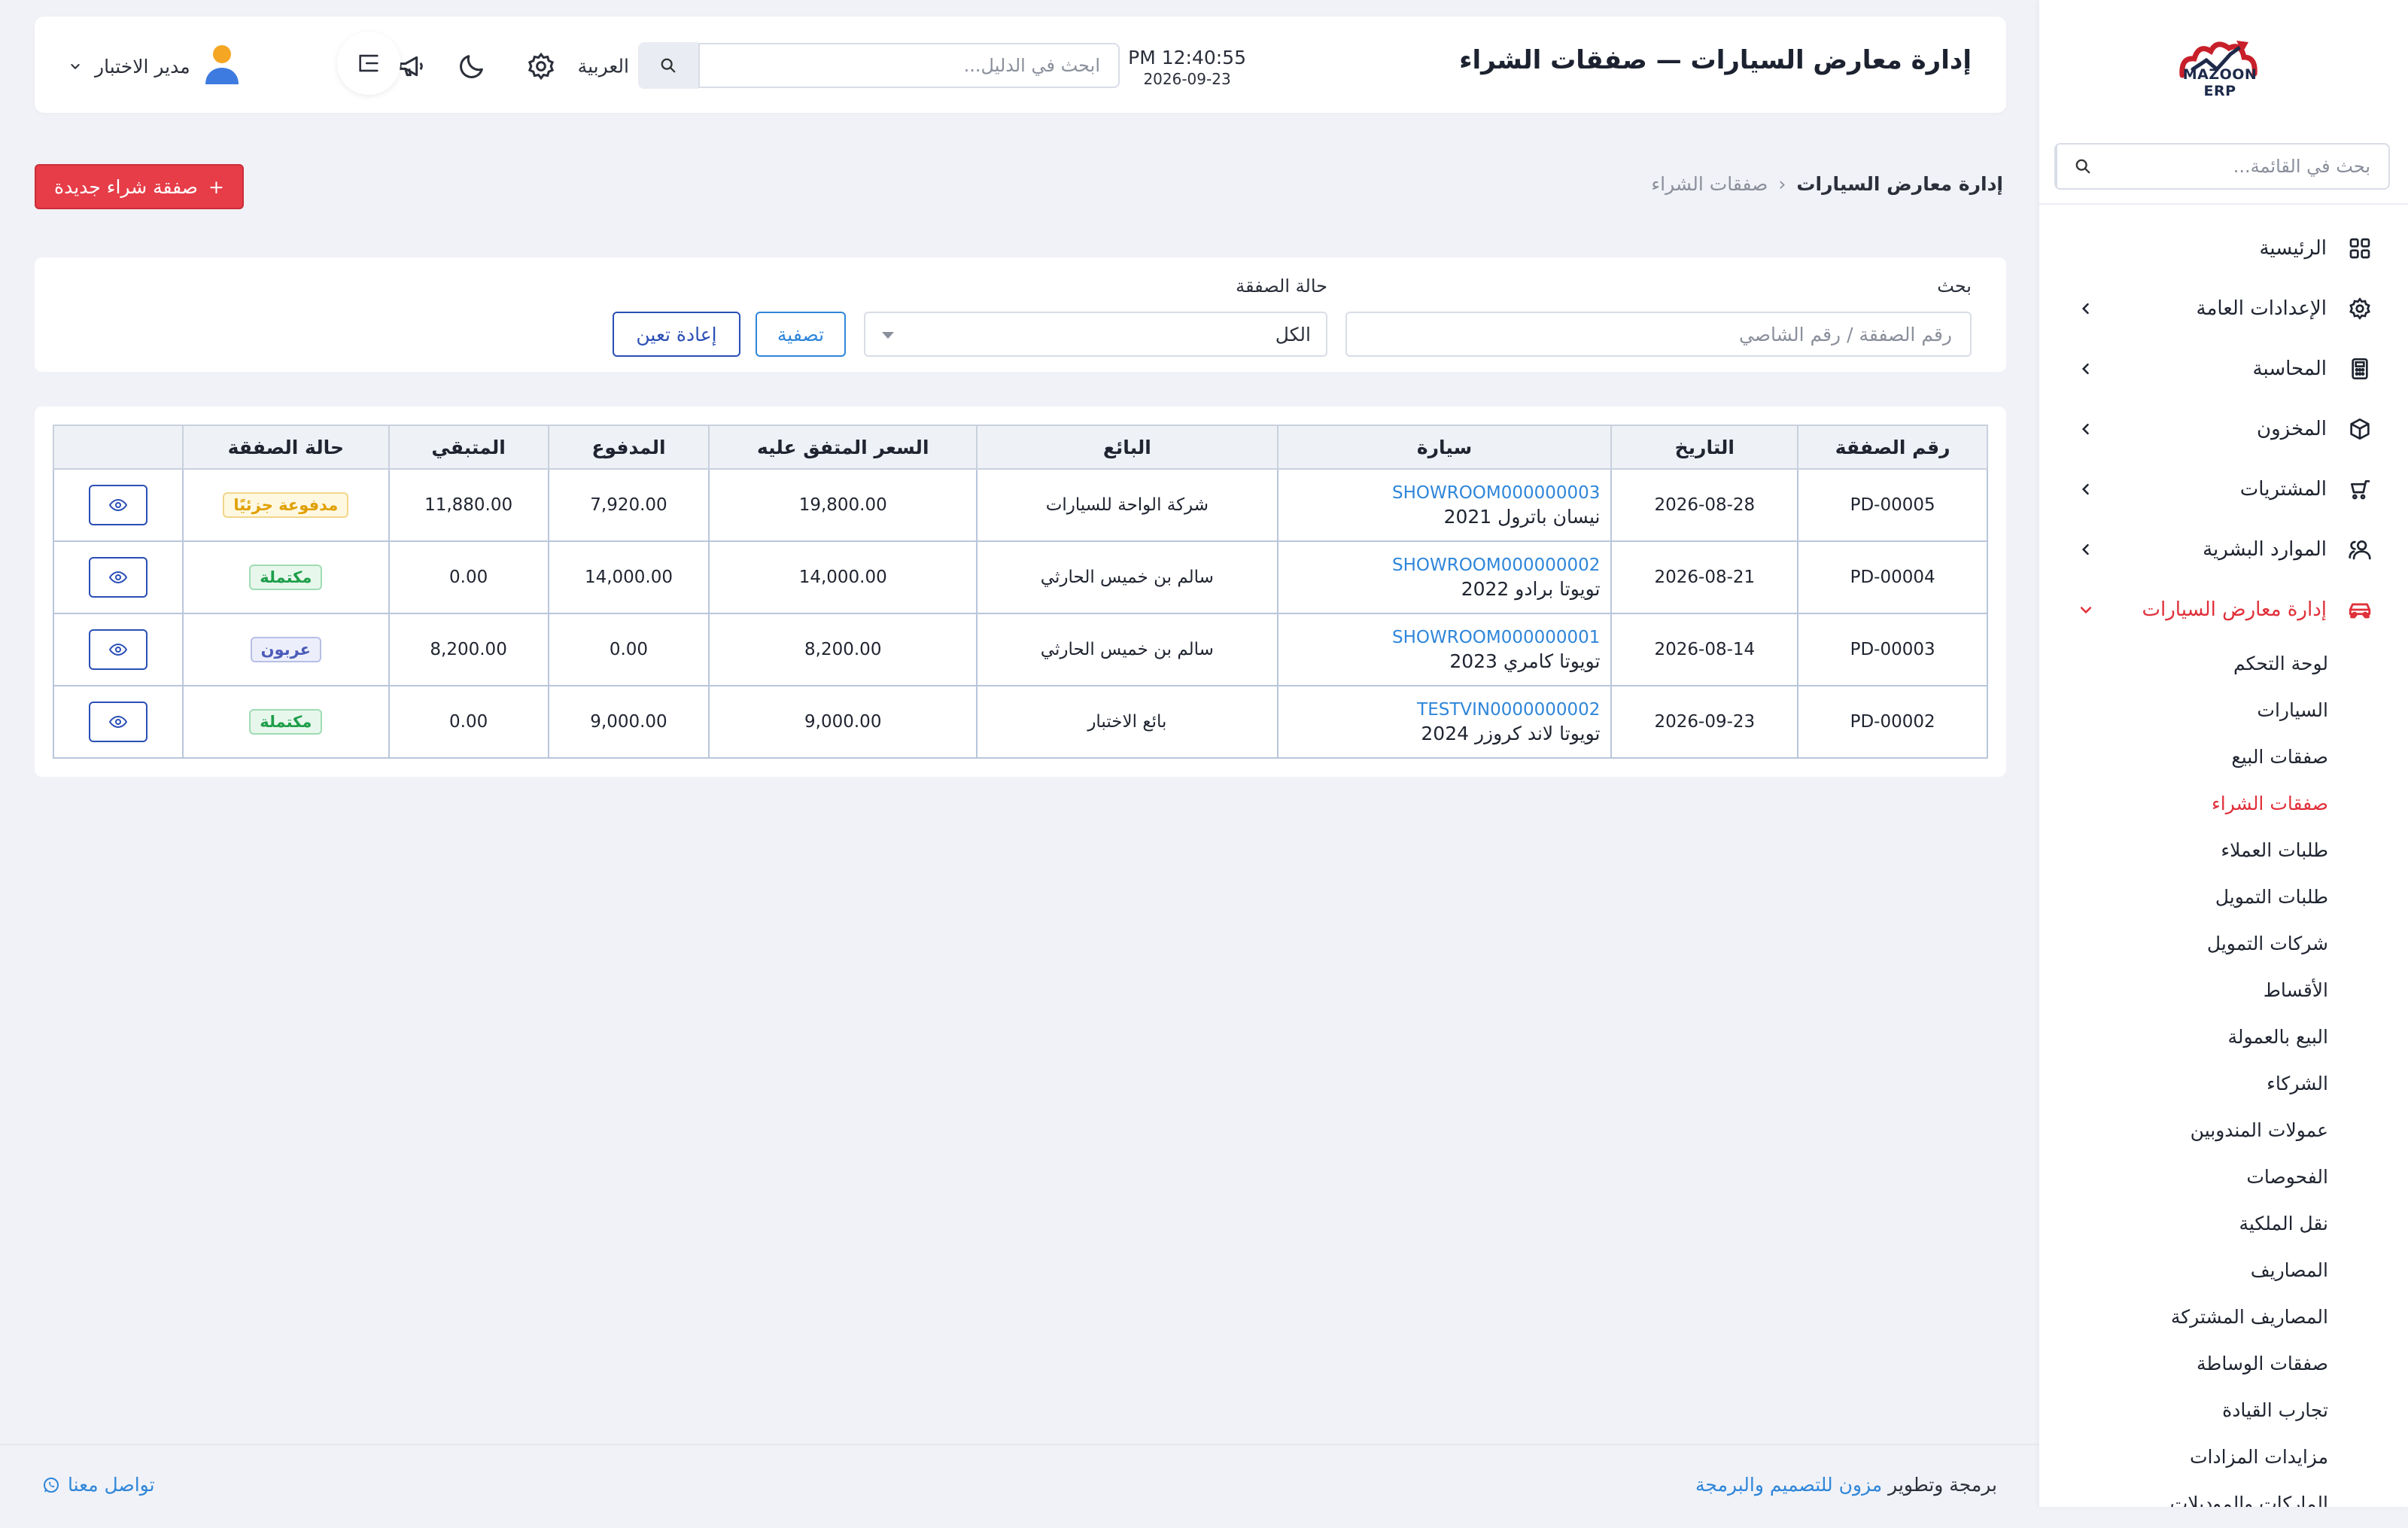 This screenshot has width=2408, height=1528. What do you see at coordinates (2223, 489) in the screenshot?
I see `sidebar-item-purchases: المشتريات` at bounding box center [2223, 489].